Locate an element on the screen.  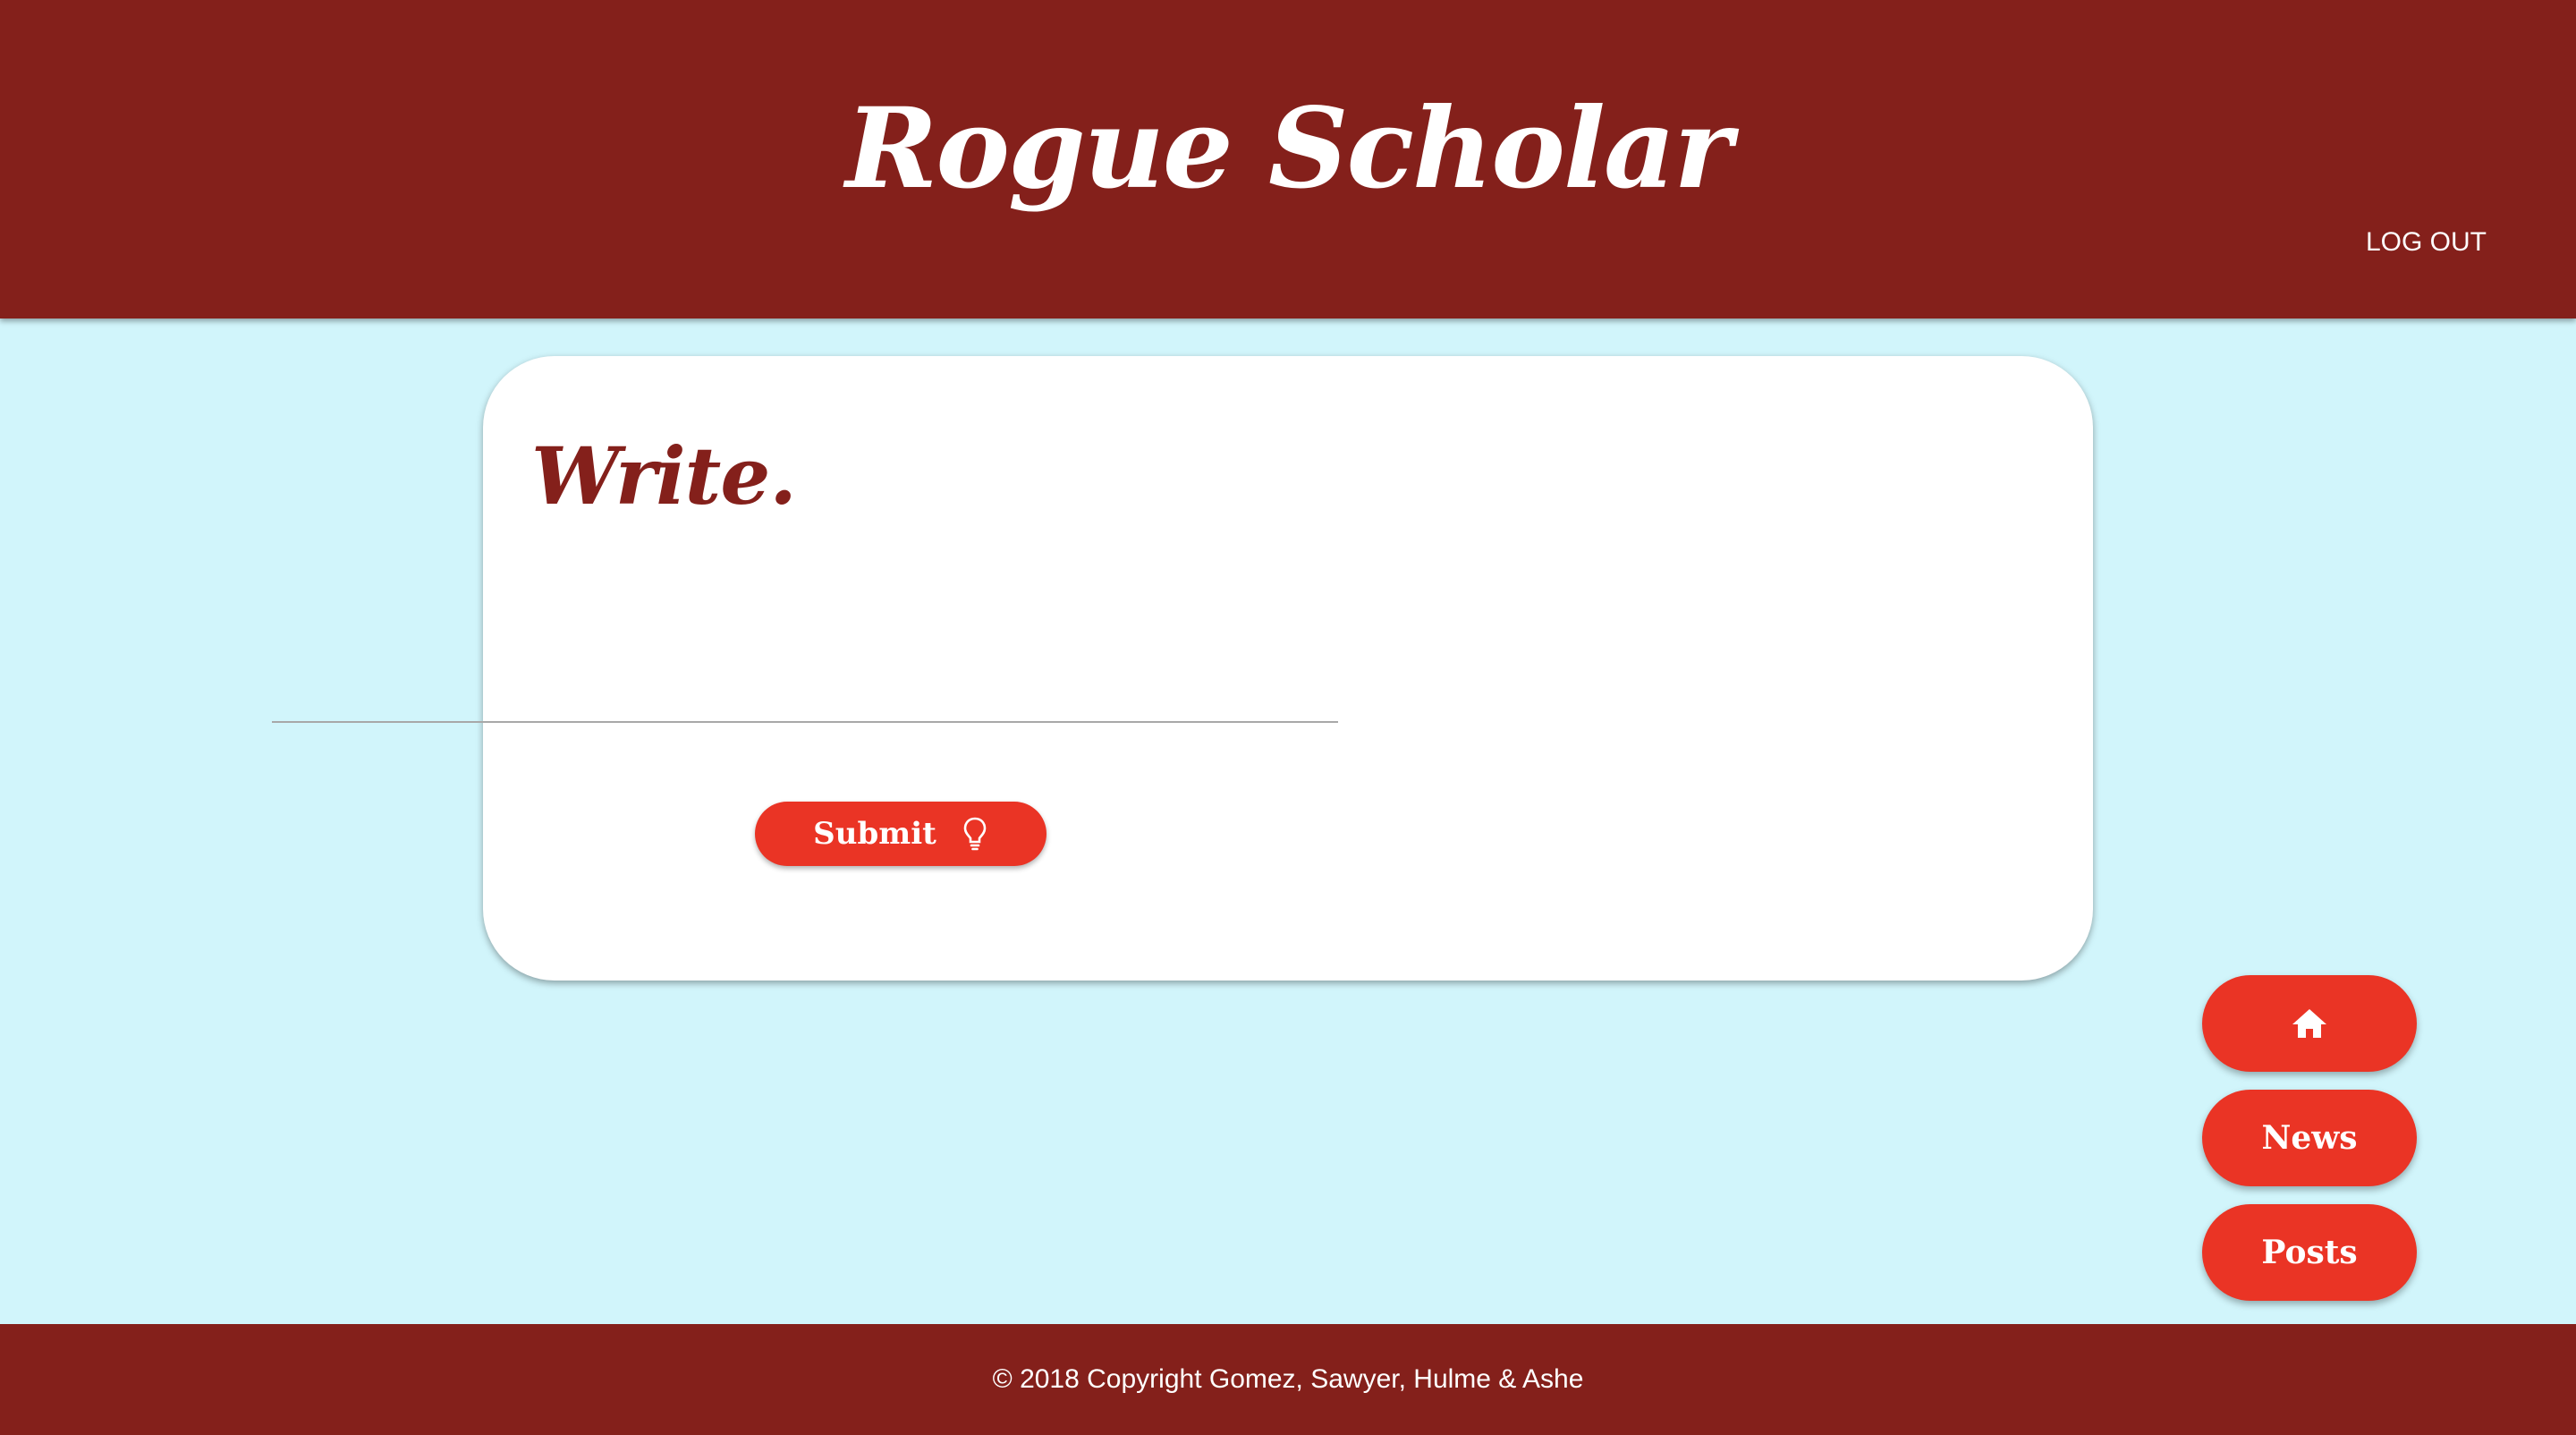
news-button: News is located at coordinates (2309, 1138).